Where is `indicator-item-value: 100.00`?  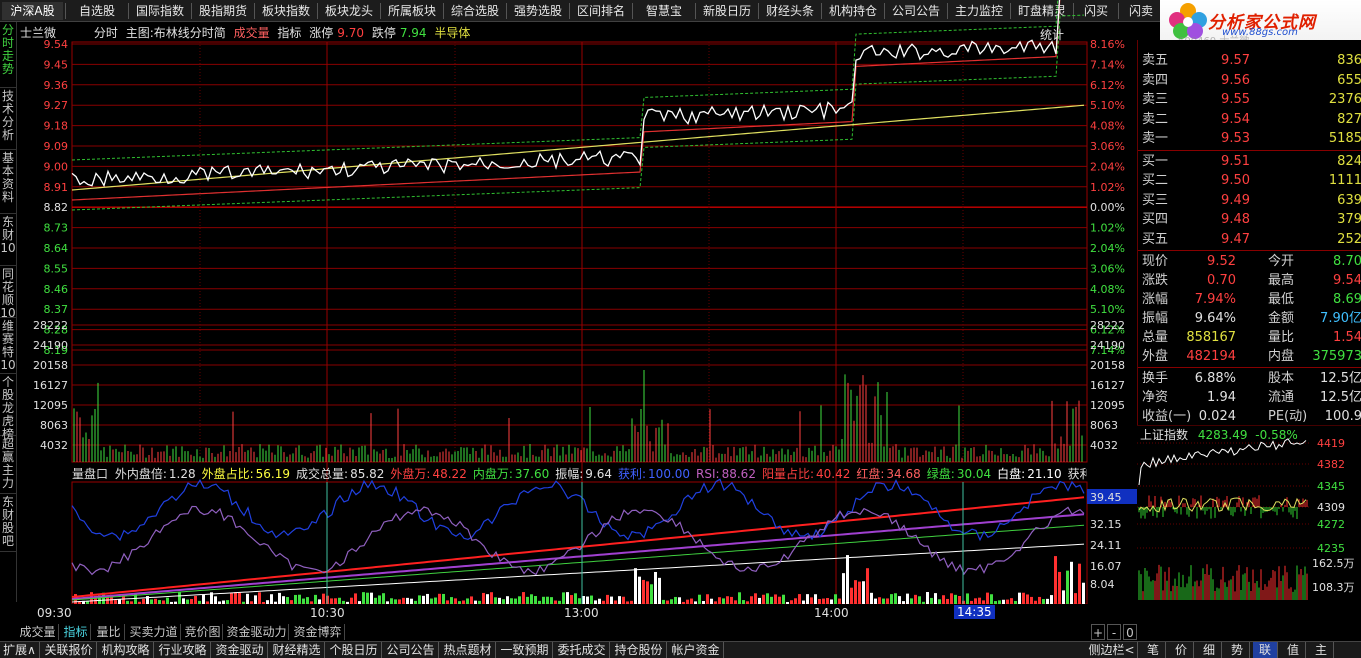
indicator-item-value: 100.00 is located at coordinates (669, 474).